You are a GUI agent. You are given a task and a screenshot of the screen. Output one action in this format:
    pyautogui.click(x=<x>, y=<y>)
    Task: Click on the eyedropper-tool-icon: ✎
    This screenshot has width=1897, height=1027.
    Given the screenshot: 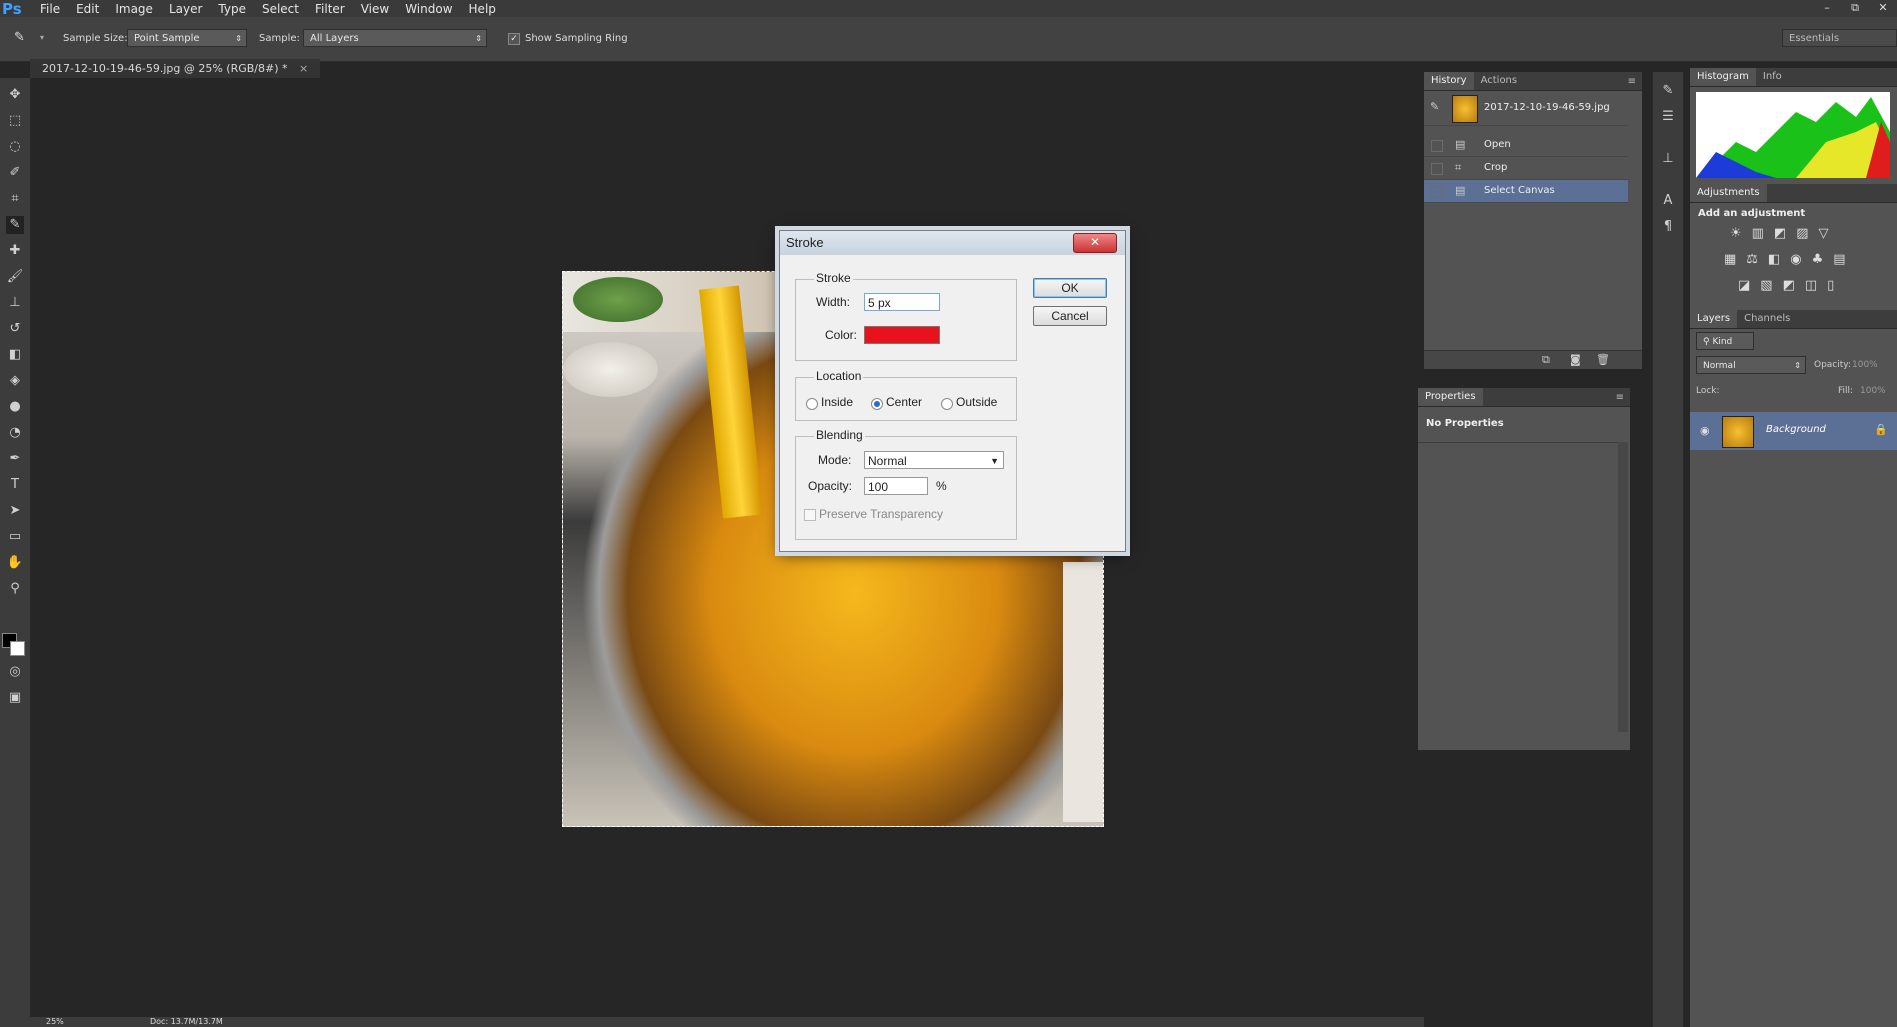 What is the action you would take?
    pyautogui.click(x=15, y=225)
    